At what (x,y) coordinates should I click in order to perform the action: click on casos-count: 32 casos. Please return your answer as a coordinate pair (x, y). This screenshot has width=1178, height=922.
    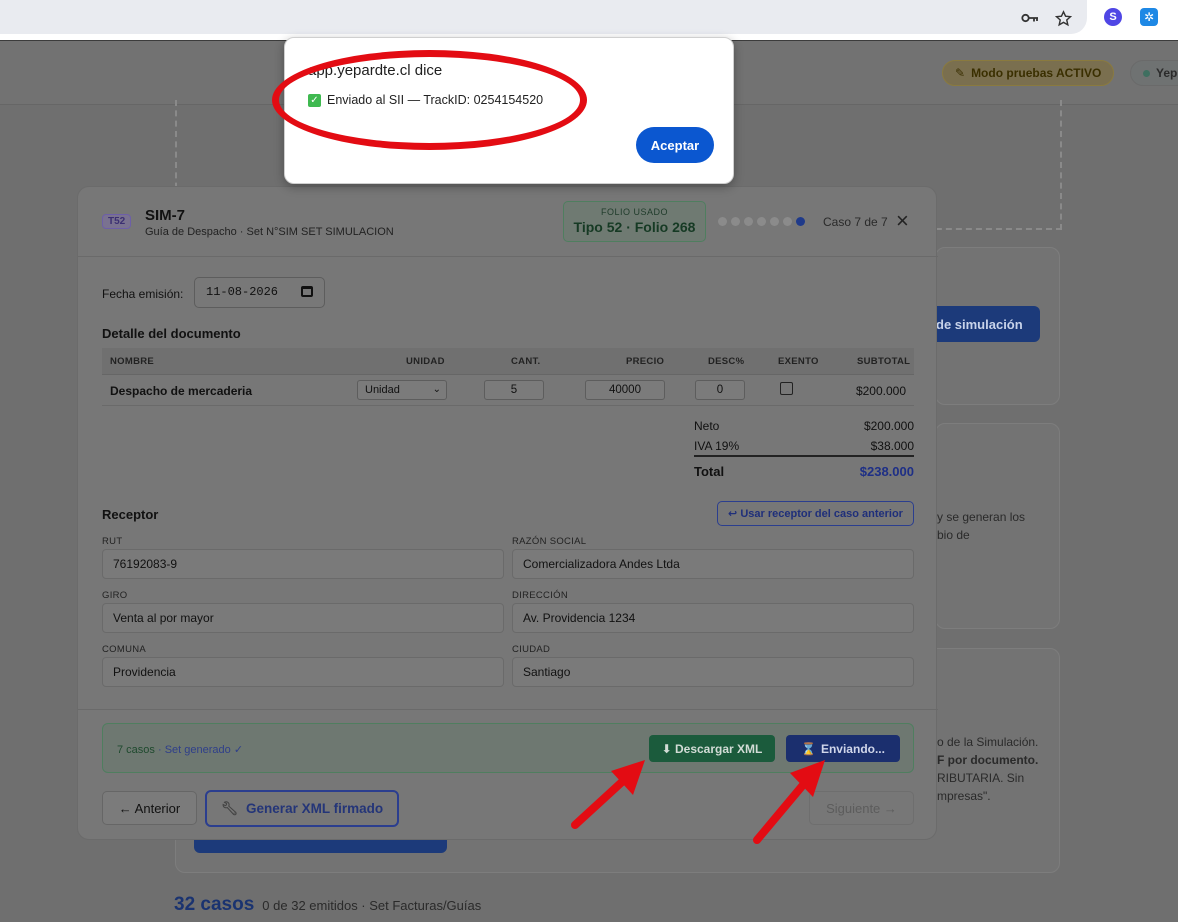
    Looking at the image, I should click on (214, 904).